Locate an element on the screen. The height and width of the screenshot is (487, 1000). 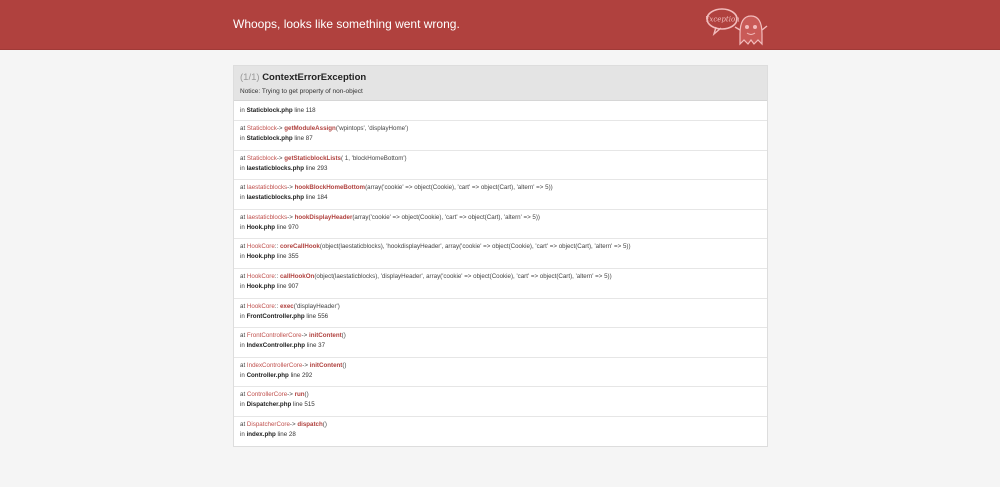
trace-line-number: 556 is located at coordinates (323, 316).